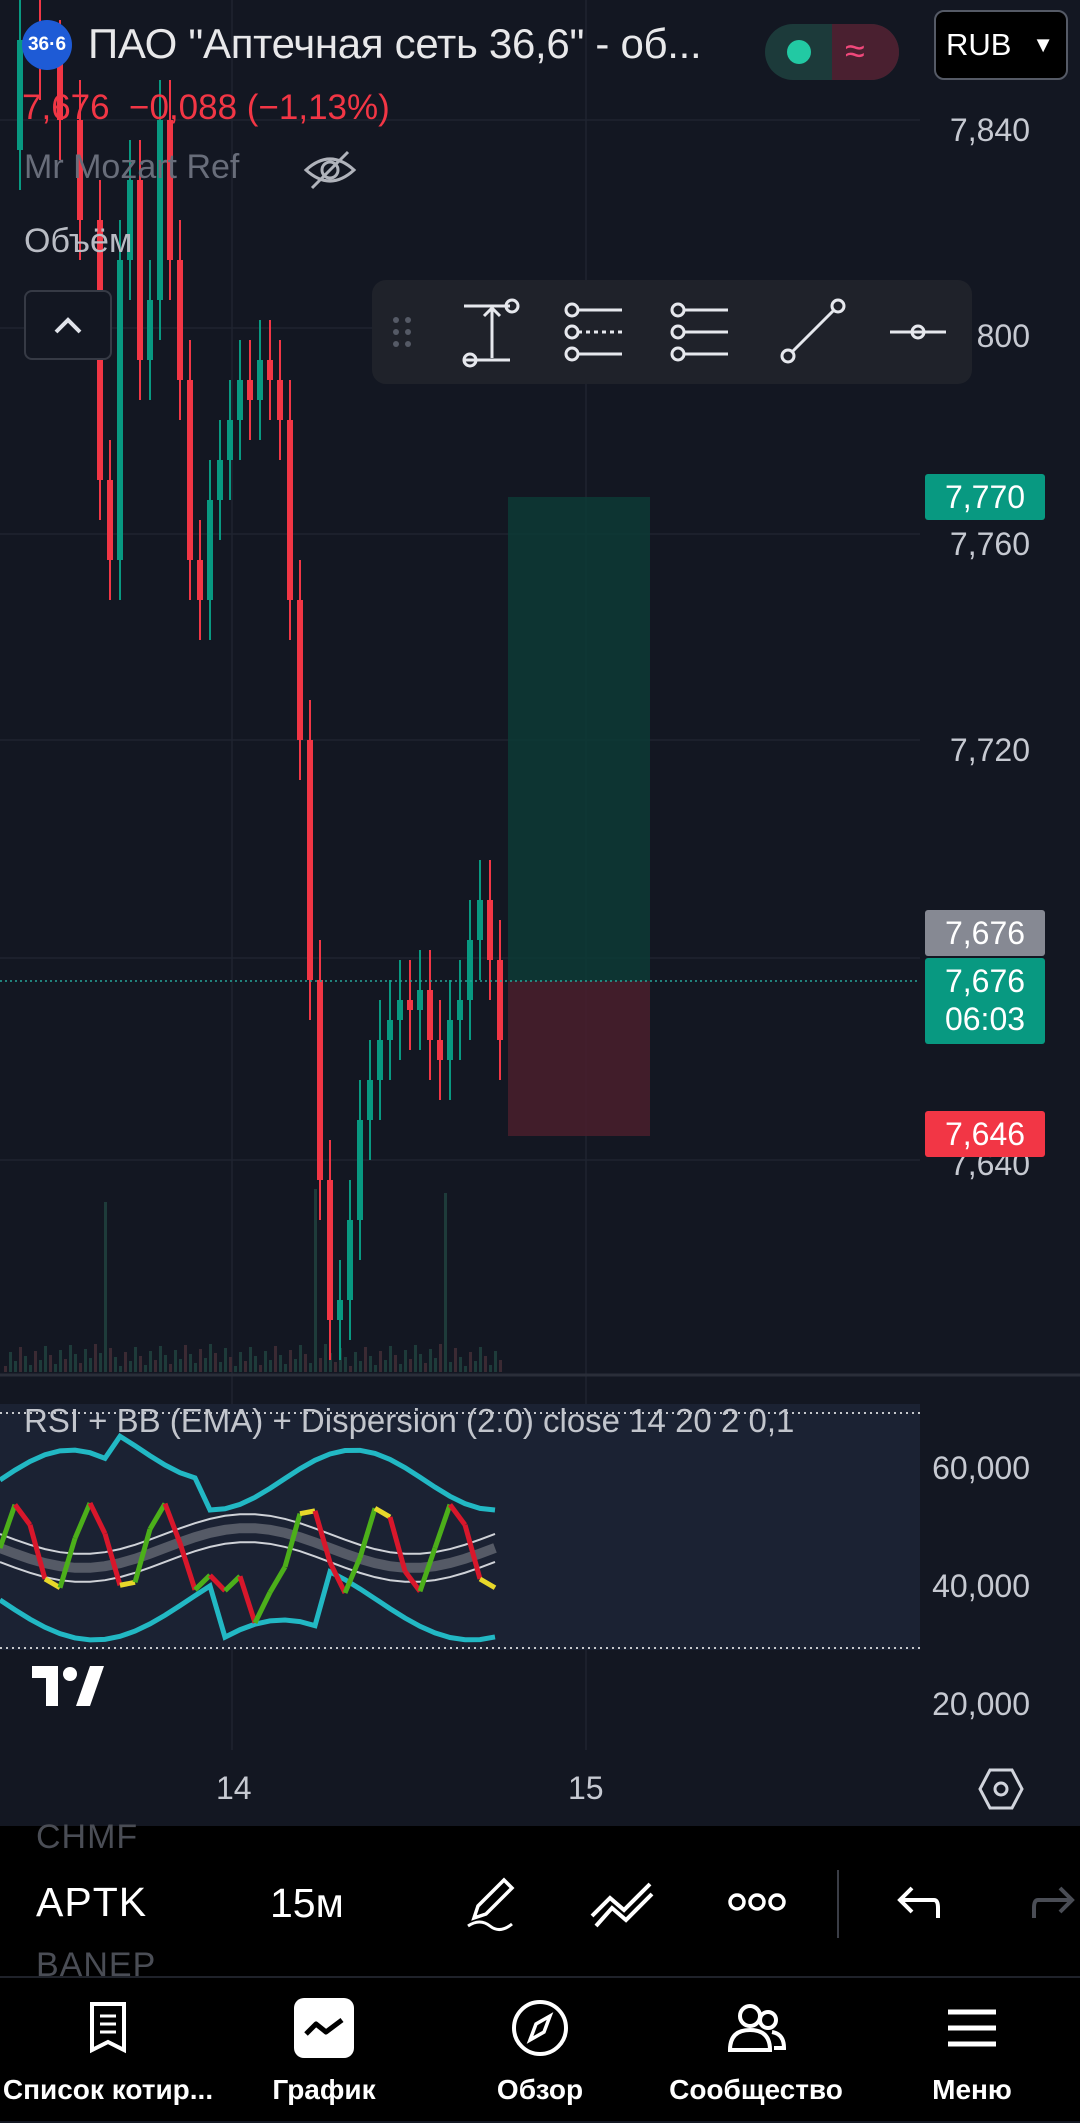  What do you see at coordinates (1001, 45) in the screenshot?
I see `currency-select: RUB ▼` at bounding box center [1001, 45].